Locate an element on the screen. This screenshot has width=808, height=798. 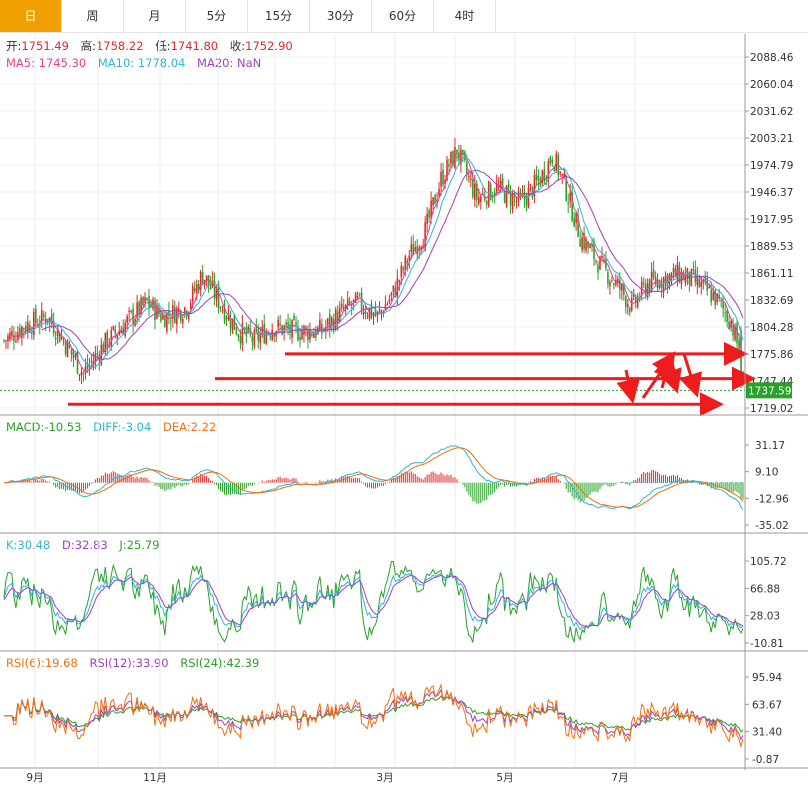
price-tick-label: 1832.69 is located at coordinates (771, 301).